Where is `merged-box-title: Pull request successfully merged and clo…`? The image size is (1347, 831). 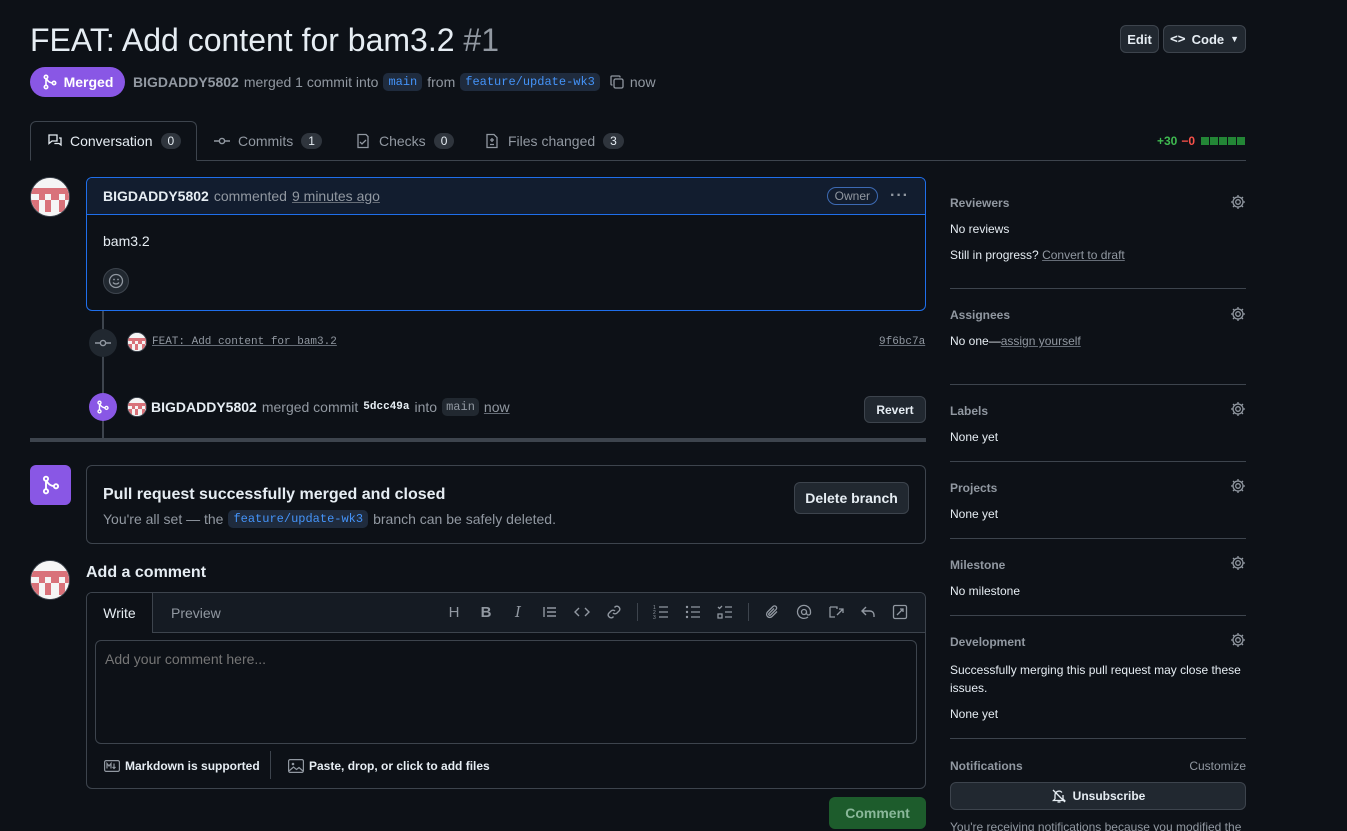
merged-box-title: Pull request successfully merged and clo… is located at coordinates (274, 494).